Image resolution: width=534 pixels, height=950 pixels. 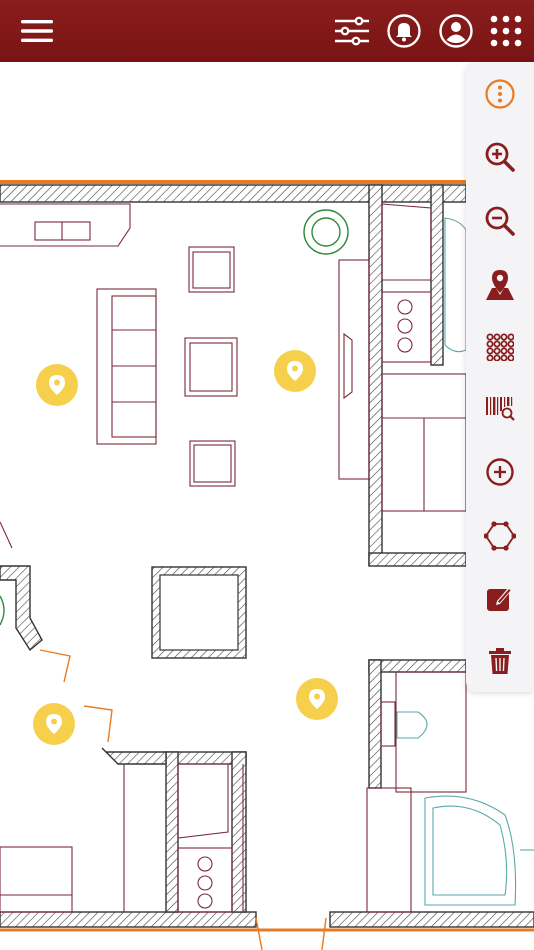 I want to click on barcode-search-icon, so click(x=500, y=409).